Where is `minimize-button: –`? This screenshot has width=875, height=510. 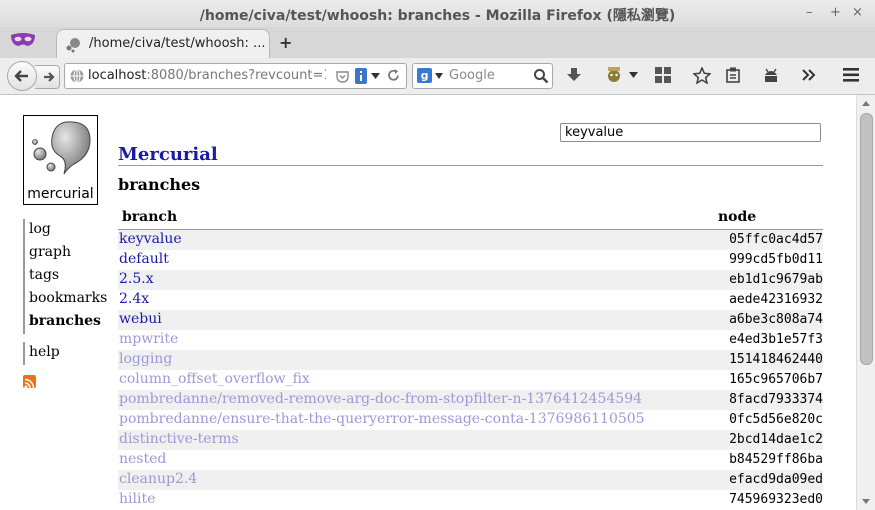
minimize-button: – is located at coordinates (809, 12).